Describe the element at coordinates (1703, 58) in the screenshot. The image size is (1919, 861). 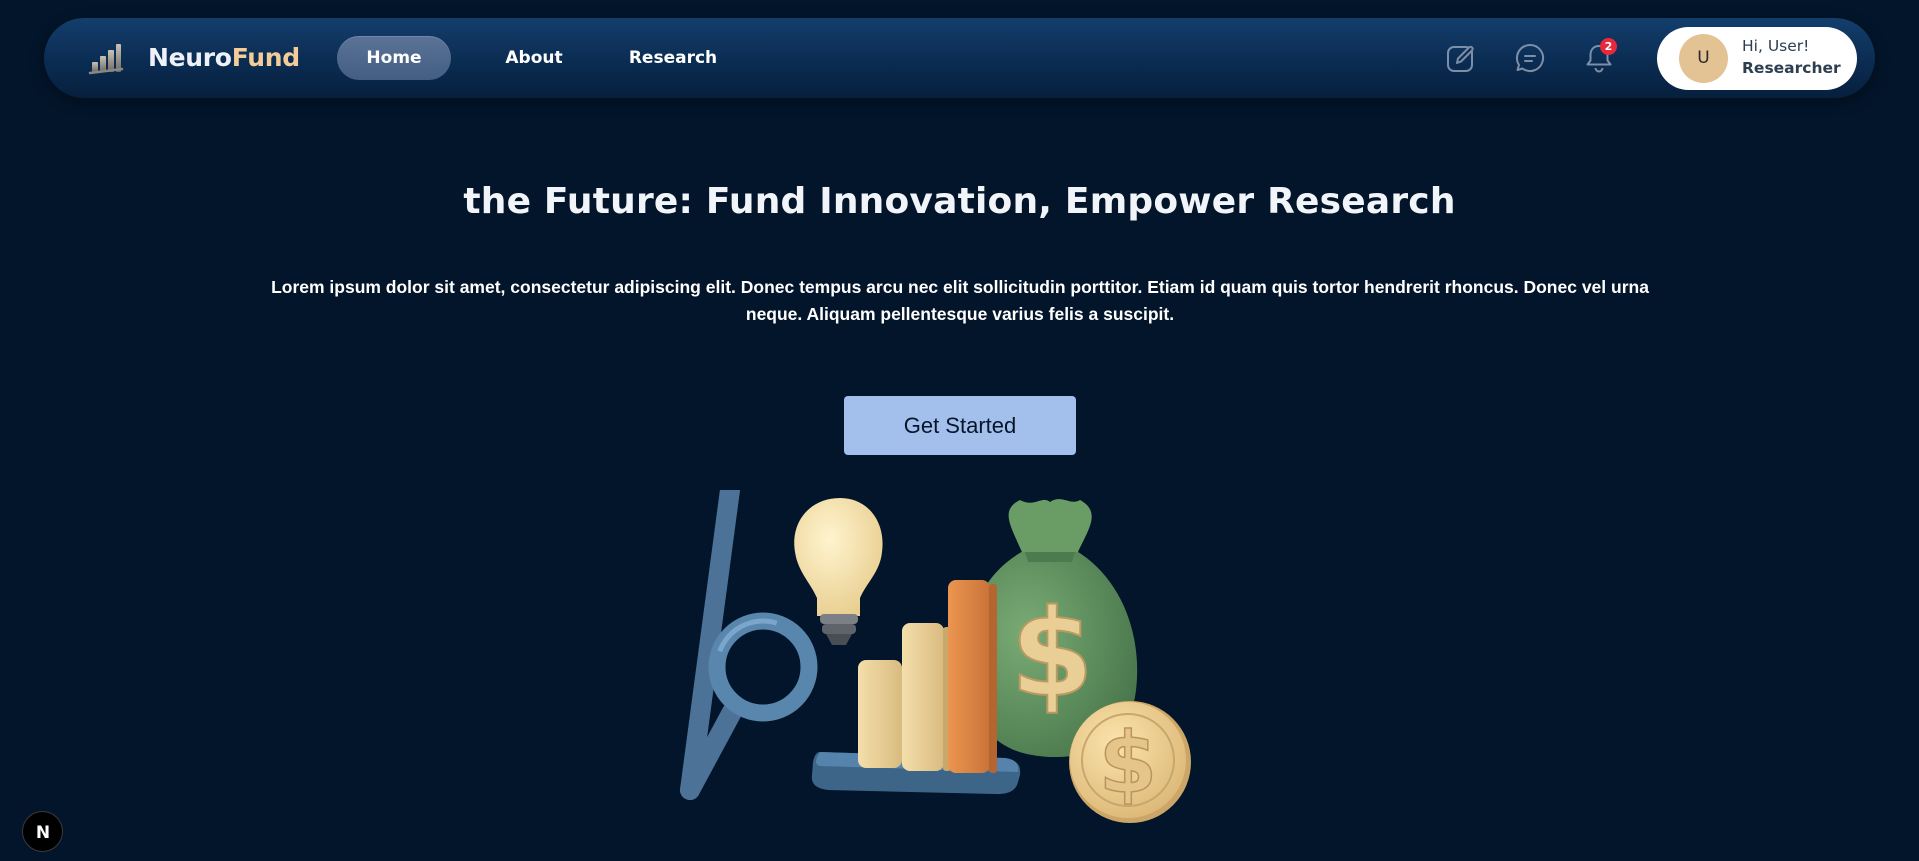
I see `avatar: U` at that location.